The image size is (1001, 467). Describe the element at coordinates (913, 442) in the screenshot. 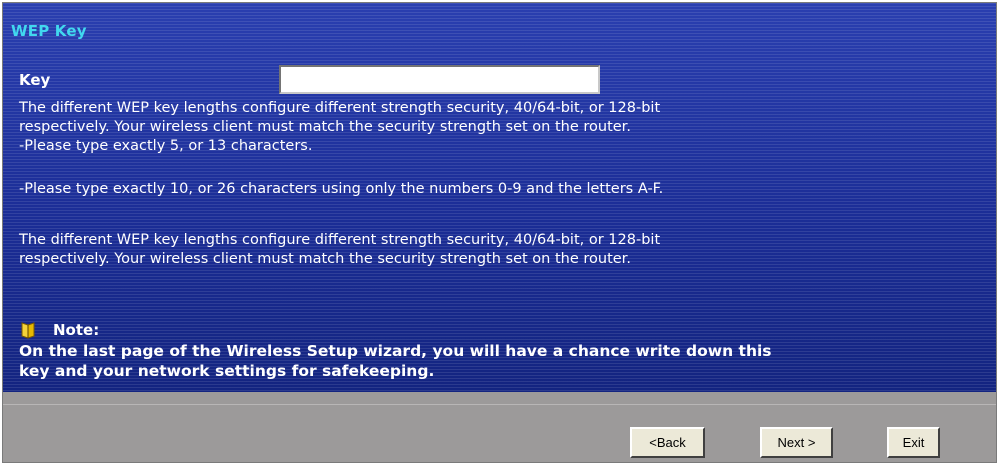

I see `exit-button: Exit` at that location.